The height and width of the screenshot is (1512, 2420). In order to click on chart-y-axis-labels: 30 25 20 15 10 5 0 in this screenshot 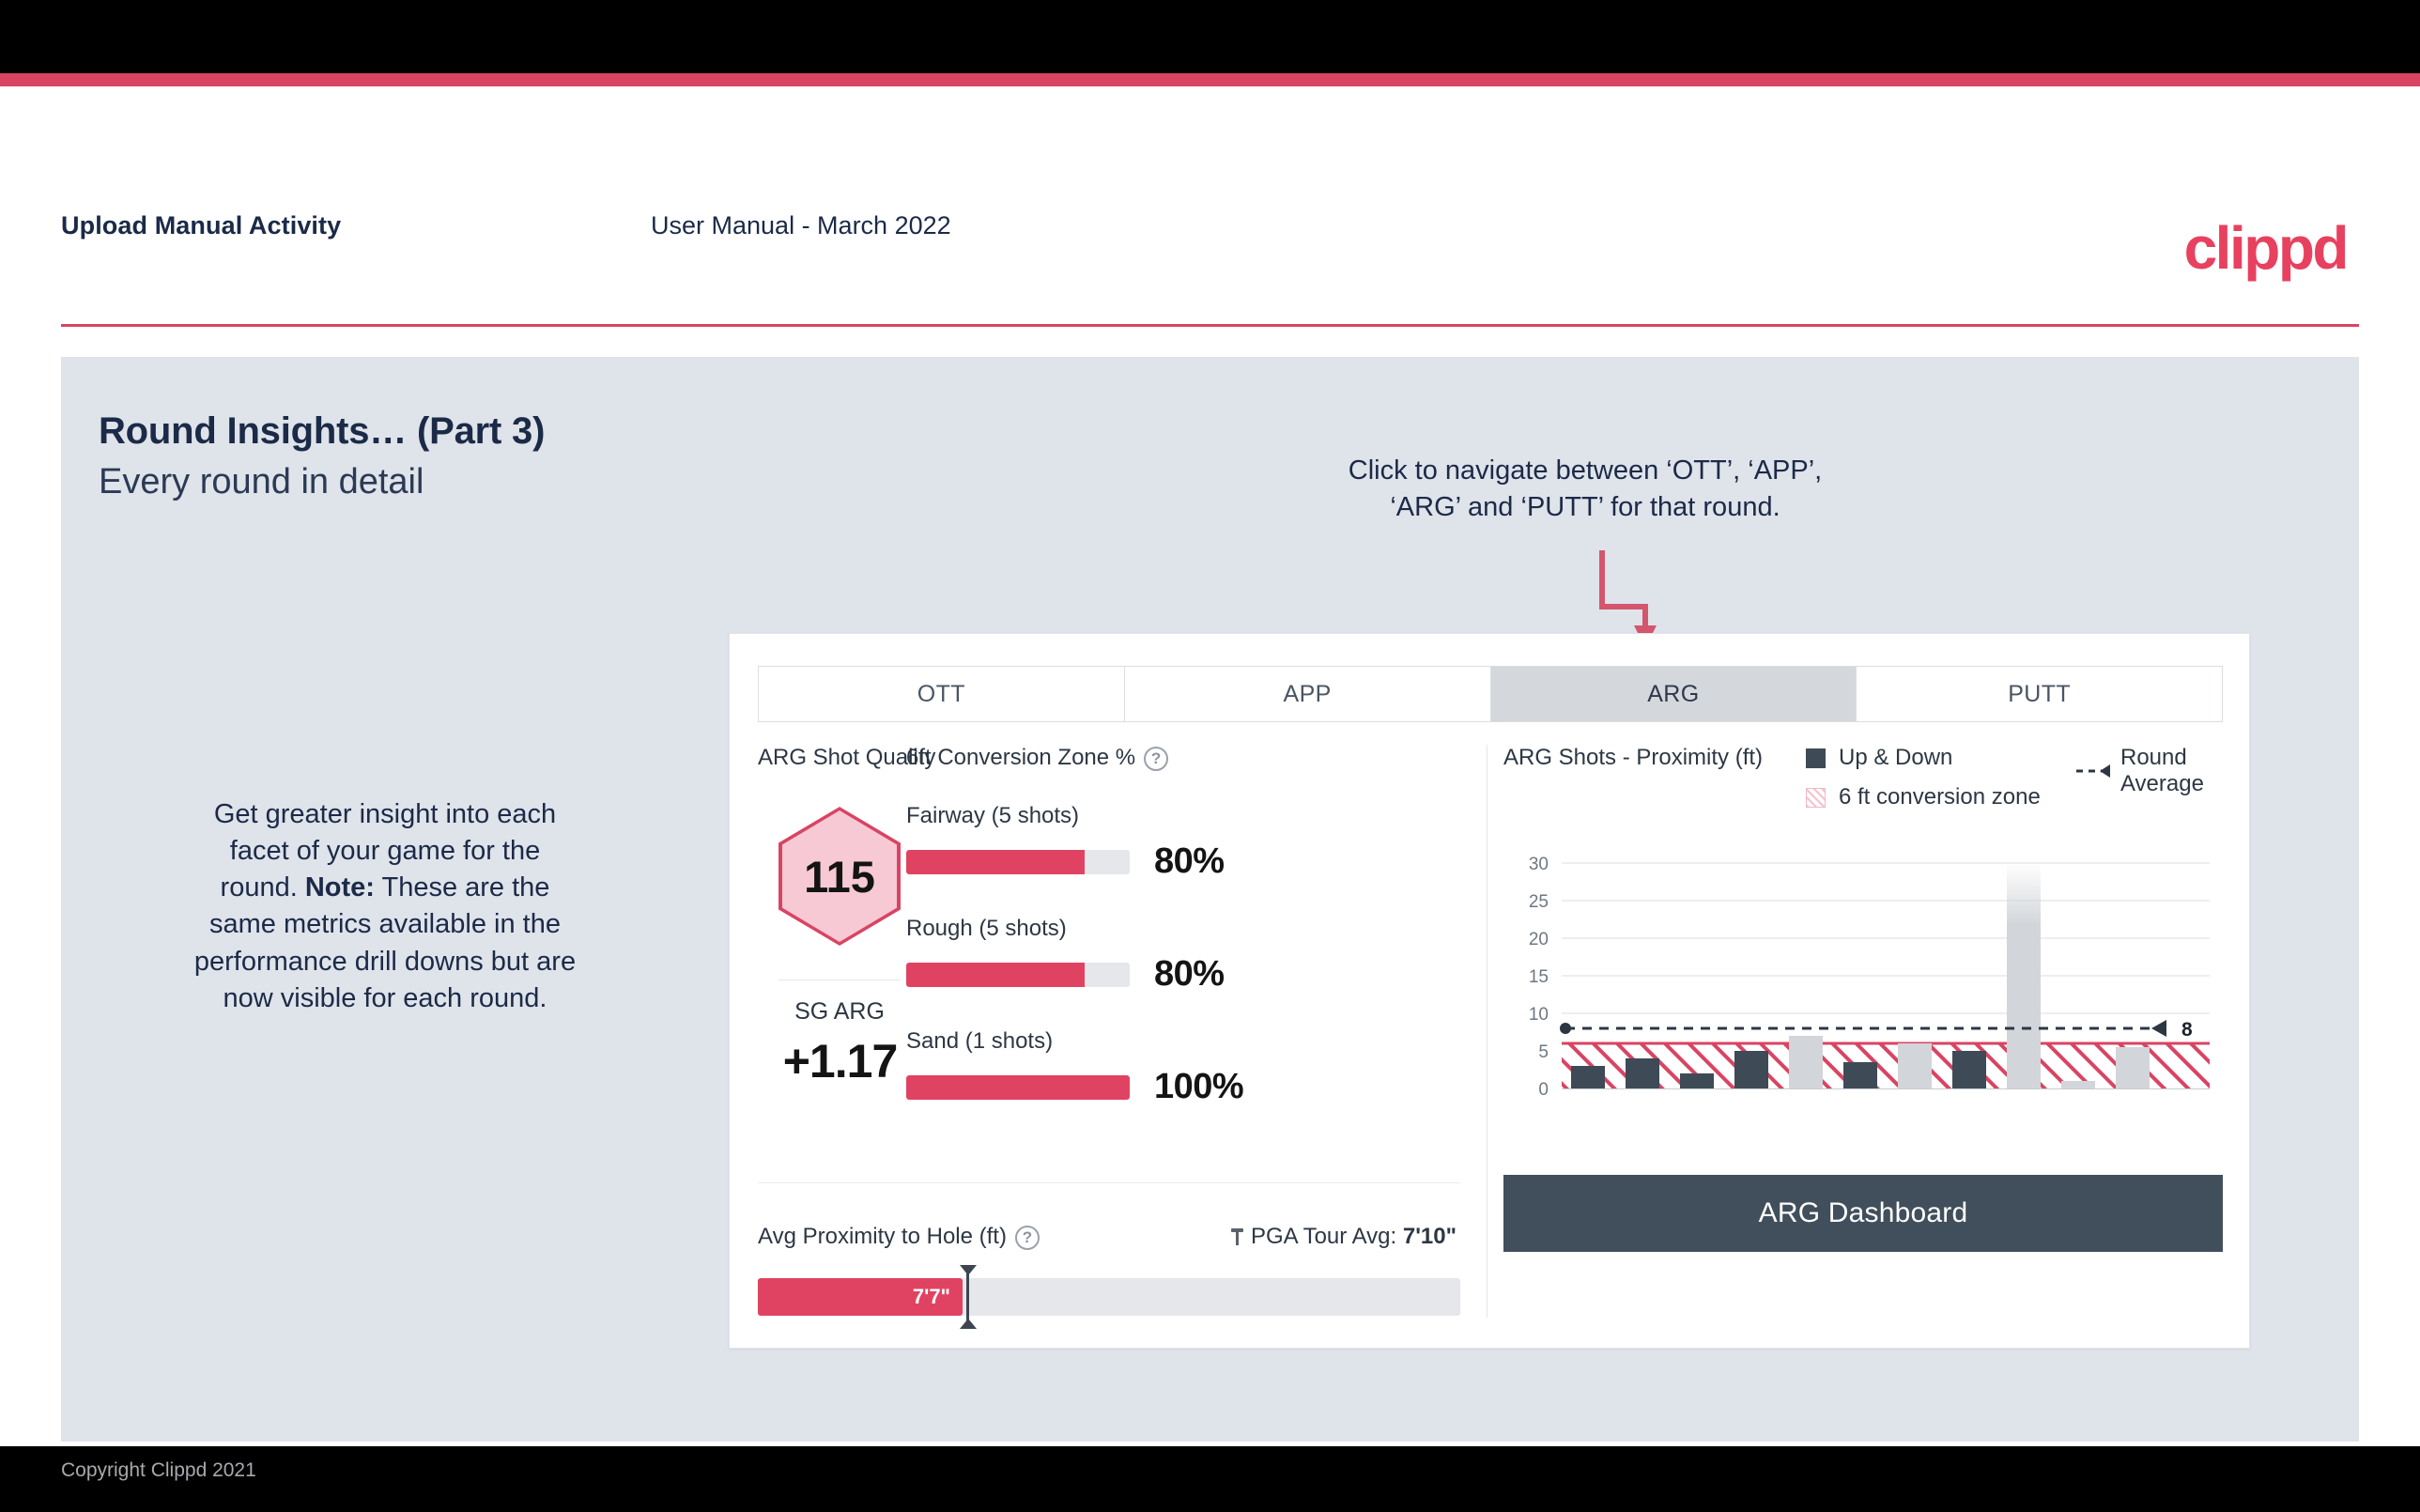, I will do `click(1539, 978)`.